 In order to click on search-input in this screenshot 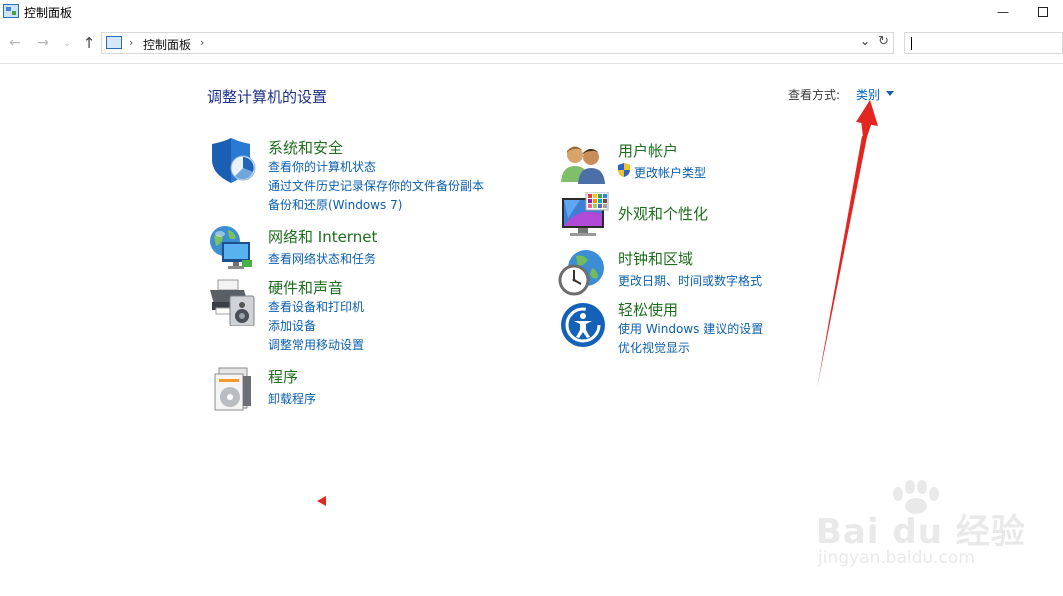, I will do `click(983, 43)`.